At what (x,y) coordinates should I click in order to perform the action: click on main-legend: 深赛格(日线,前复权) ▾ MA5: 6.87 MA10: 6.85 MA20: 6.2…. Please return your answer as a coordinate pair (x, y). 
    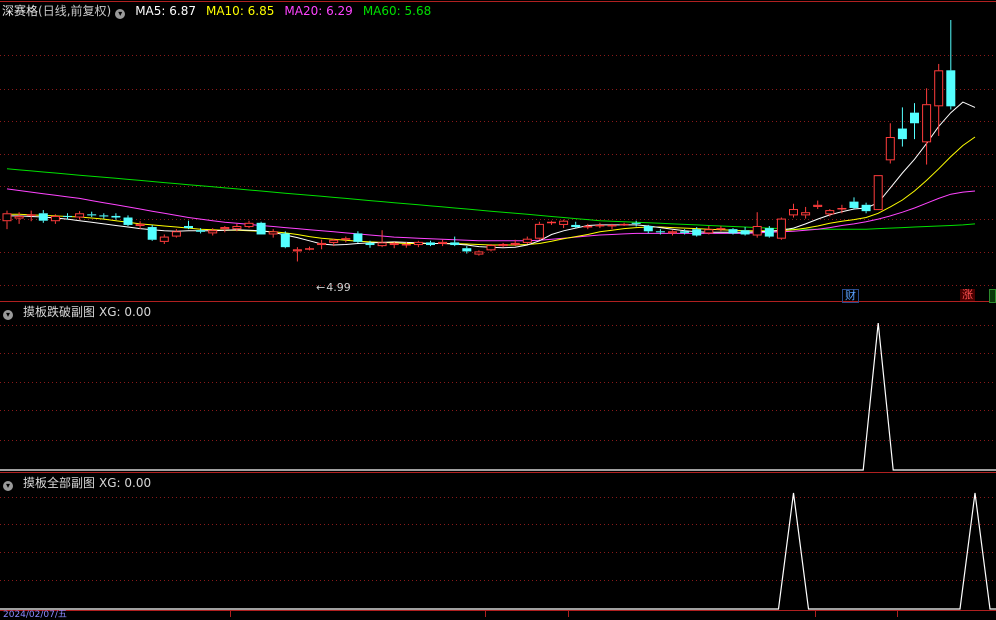
    Looking at the image, I should click on (221, 11).